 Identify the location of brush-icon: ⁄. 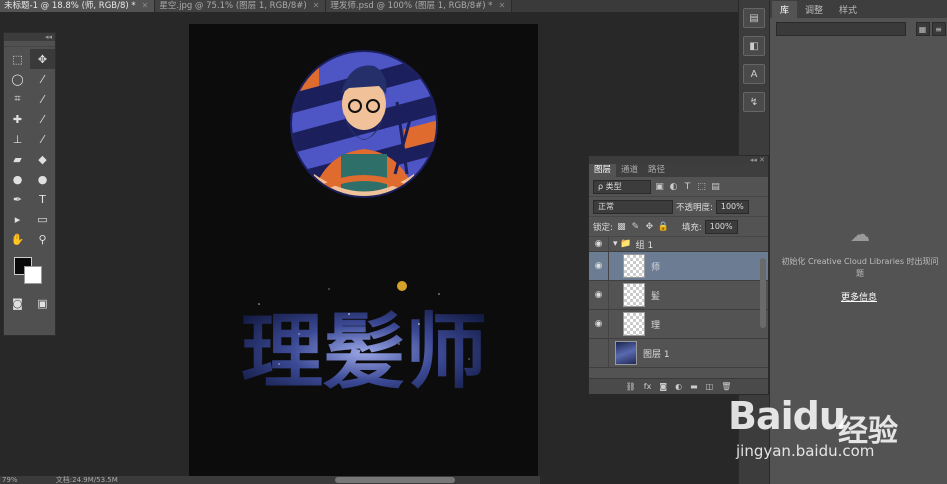
(42, 119).